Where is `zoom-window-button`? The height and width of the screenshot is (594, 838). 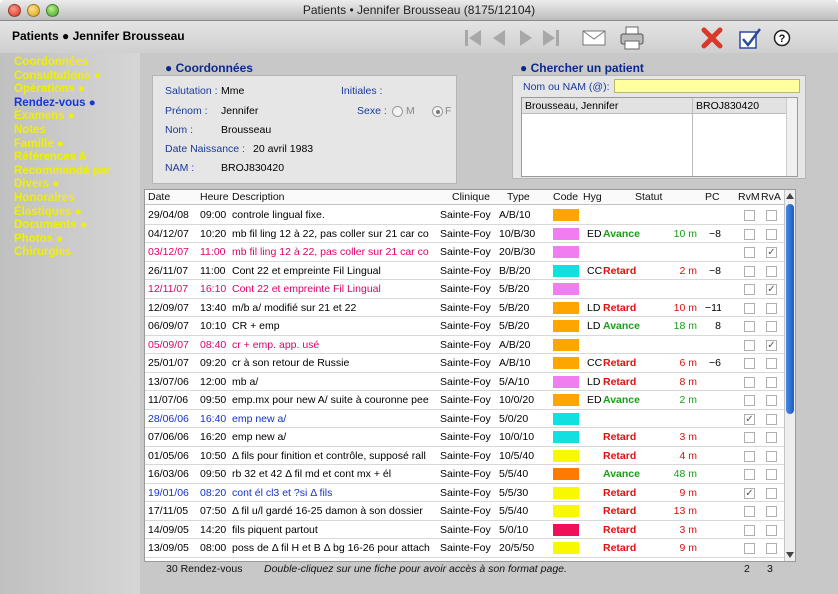
zoom-window-button is located at coordinates (52, 10).